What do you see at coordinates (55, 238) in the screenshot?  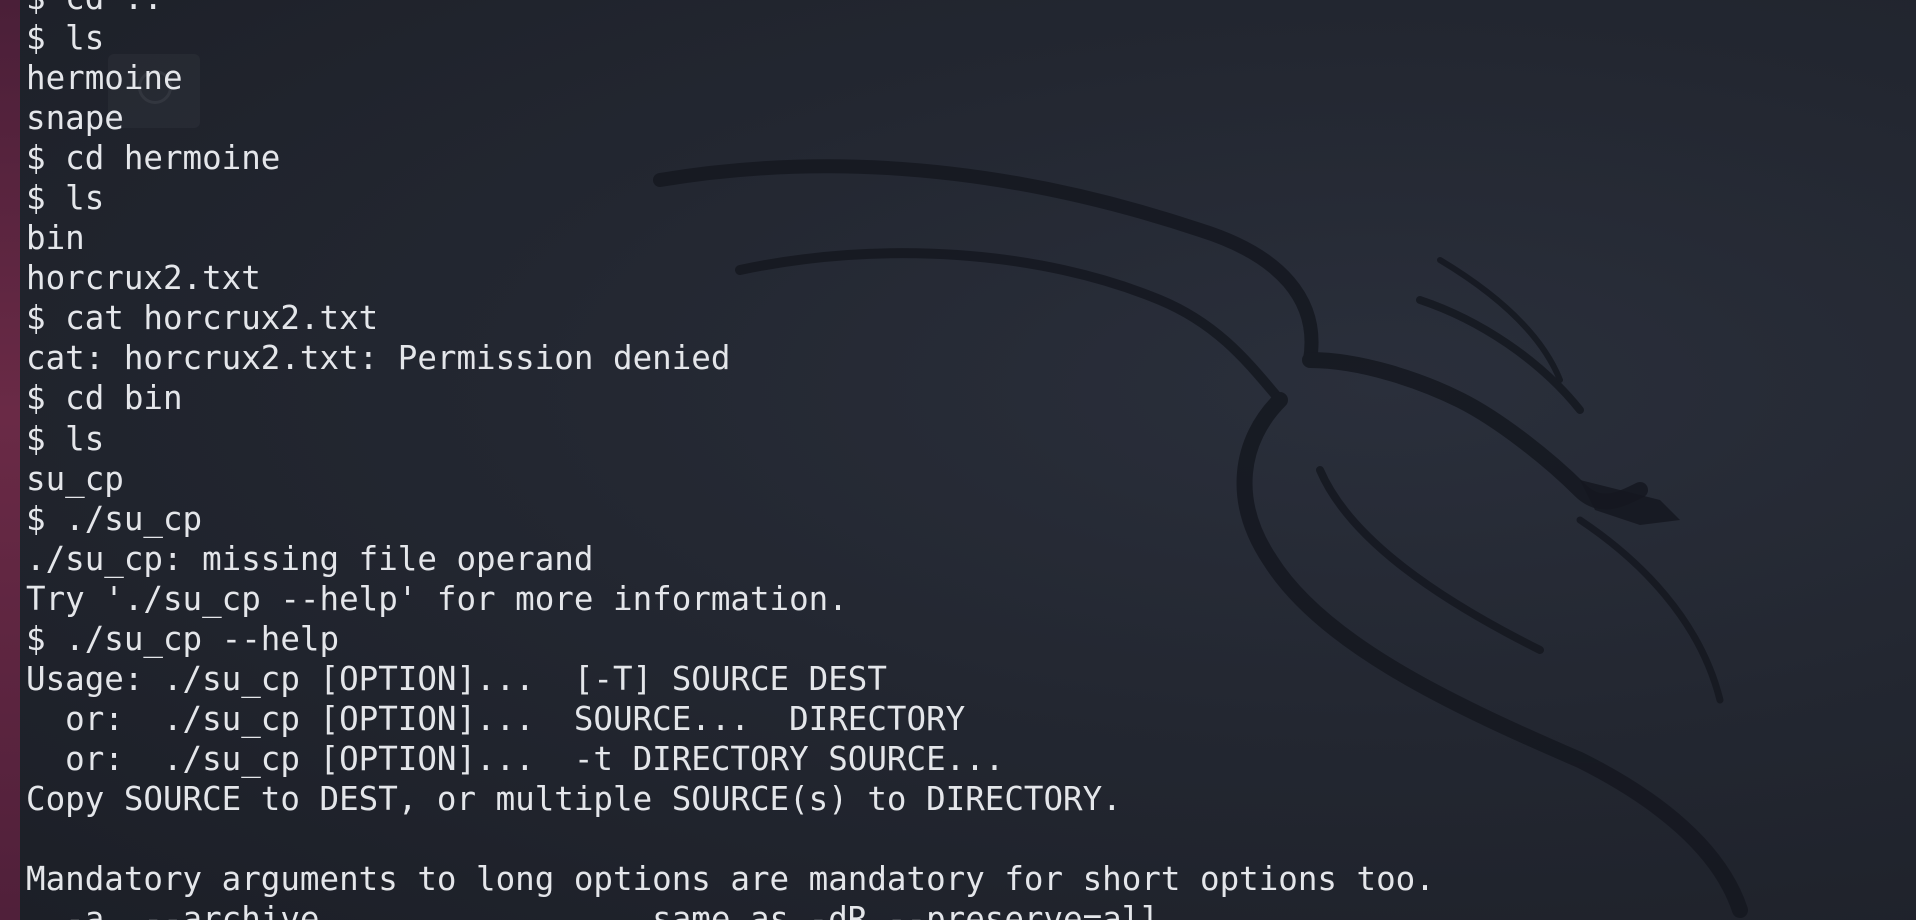 I see `terminal-line: bin` at bounding box center [55, 238].